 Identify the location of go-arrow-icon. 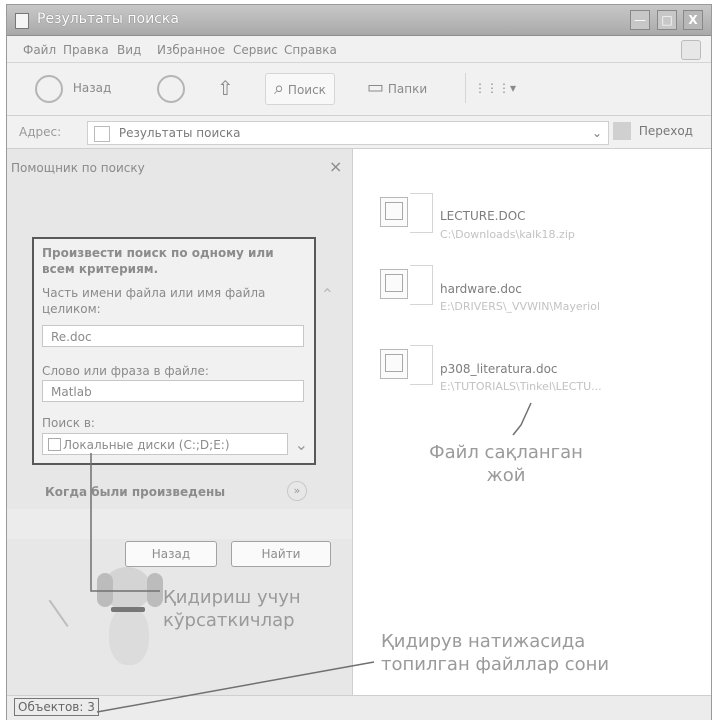
(622, 131).